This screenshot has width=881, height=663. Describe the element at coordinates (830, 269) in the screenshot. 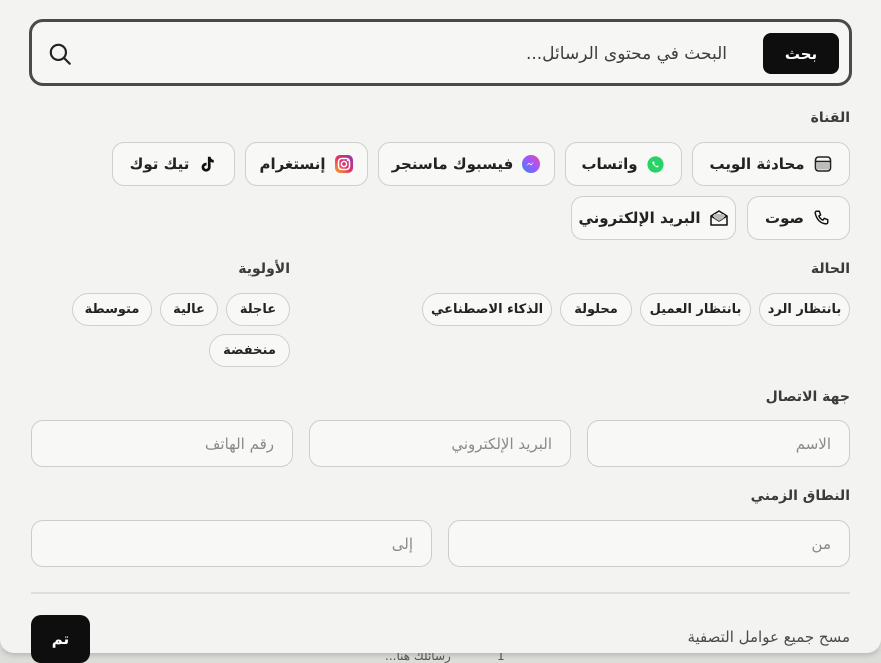

I see `status-label: الحالة` at that location.